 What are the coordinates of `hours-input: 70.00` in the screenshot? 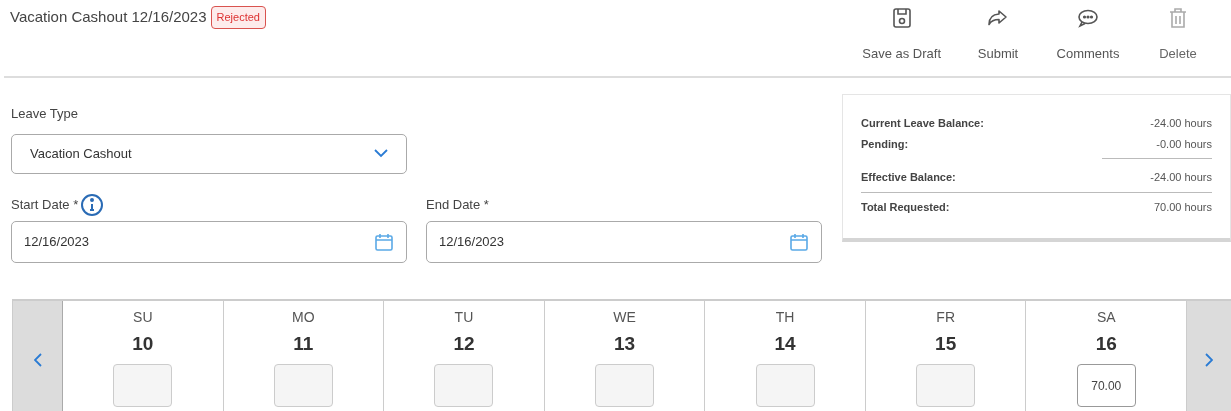 It's located at (1106, 385).